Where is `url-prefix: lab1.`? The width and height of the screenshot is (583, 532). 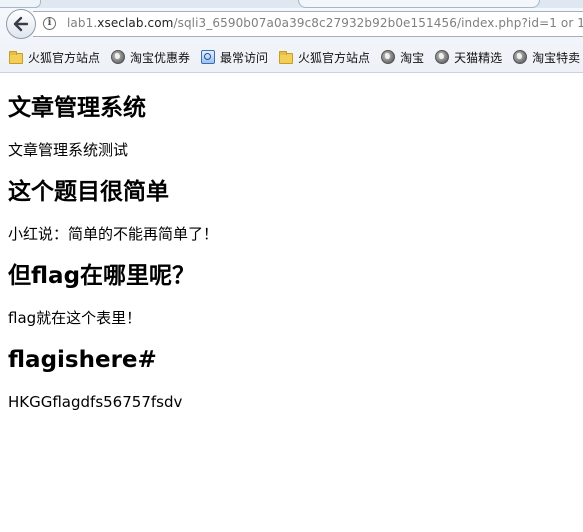 url-prefix: lab1. is located at coordinates (82, 23).